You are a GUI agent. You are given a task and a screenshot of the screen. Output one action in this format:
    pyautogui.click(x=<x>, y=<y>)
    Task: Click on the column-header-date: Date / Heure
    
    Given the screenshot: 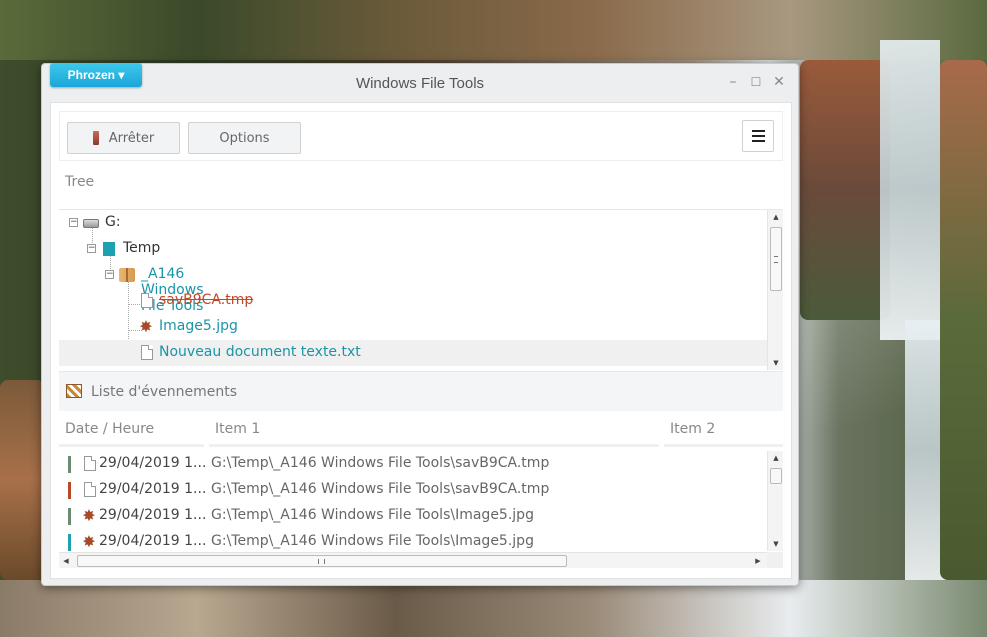 What is the action you would take?
    pyautogui.click(x=131, y=429)
    